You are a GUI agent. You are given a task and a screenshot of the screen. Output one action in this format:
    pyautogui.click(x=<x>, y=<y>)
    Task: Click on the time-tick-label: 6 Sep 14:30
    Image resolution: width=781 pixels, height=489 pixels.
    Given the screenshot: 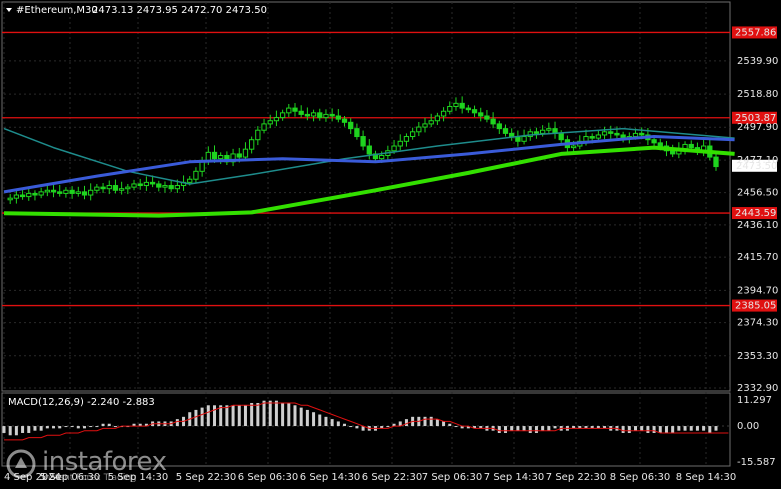 What is the action you would take?
    pyautogui.click(x=330, y=477)
    